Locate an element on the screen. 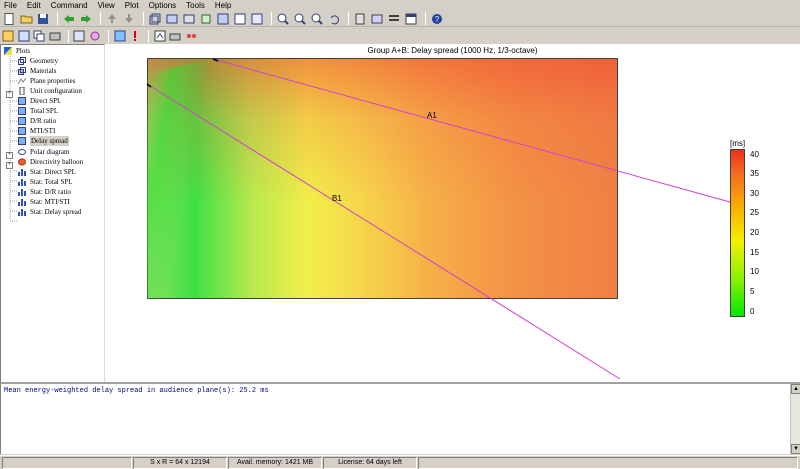  view-top-icon is located at coordinates (206, 19).